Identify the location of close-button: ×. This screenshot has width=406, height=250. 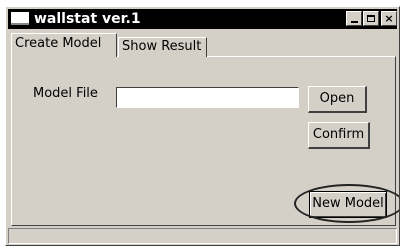
(389, 18).